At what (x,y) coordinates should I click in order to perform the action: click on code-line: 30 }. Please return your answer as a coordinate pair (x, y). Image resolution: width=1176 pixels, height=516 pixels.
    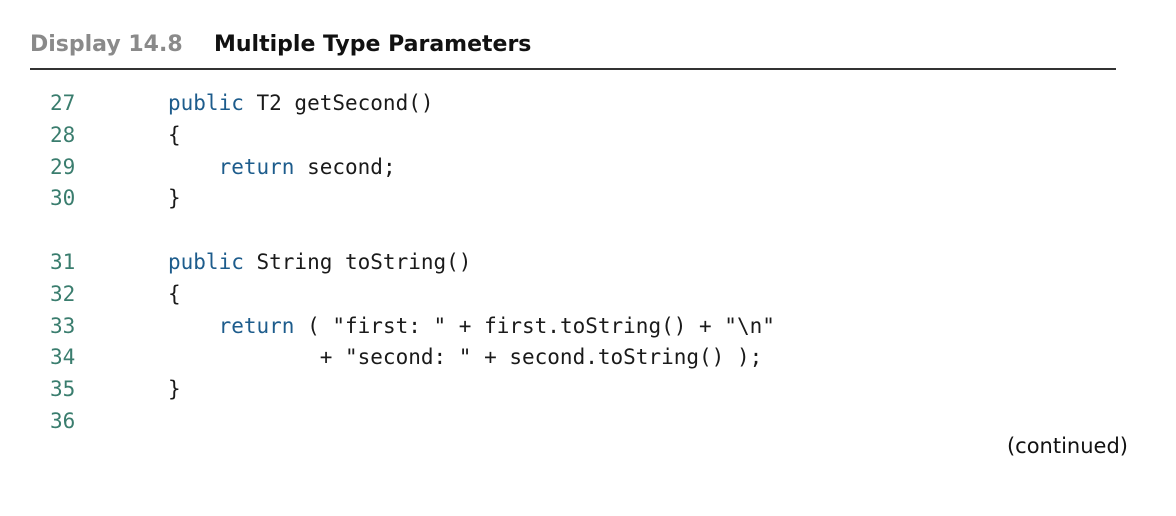
    Looking at the image, I should click on (588, 199).